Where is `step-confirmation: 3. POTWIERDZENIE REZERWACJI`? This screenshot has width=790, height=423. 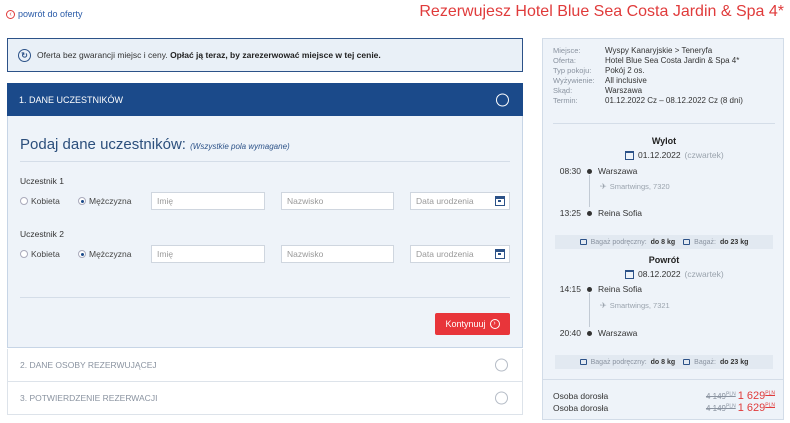
step-confirmation: 3. POTWIERDZENIE REZERWACJI is located at coordinates (265, 398).